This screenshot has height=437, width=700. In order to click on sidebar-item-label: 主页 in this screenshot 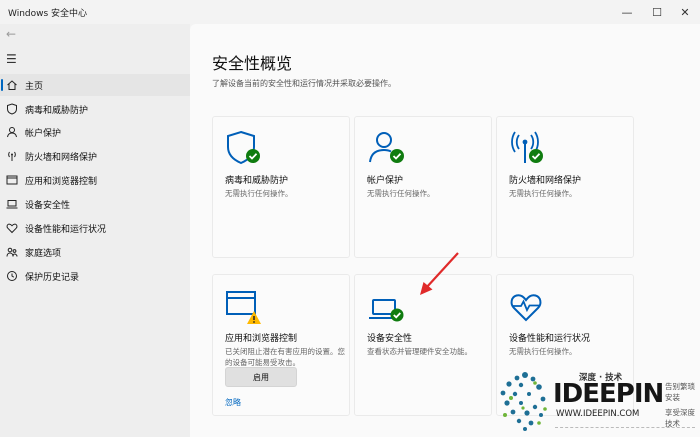, I will do `click(34, 86)`.